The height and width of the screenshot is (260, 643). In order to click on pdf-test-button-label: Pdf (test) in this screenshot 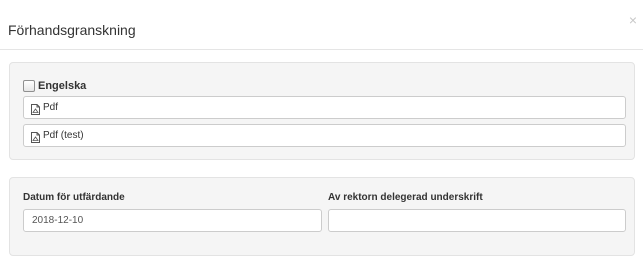, I will do `click(63, 135)`.